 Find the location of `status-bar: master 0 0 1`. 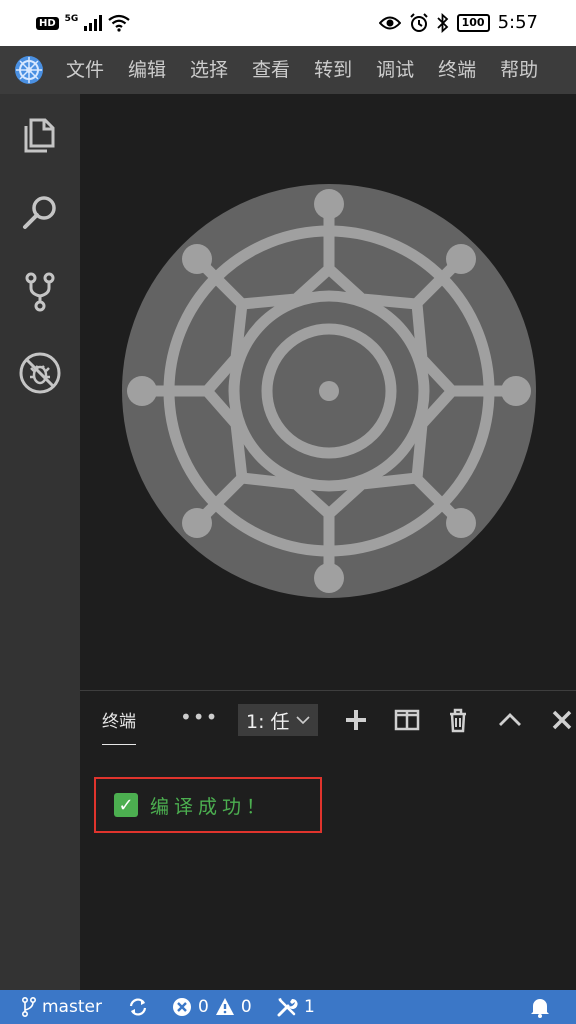

status-bar: master 0 0 1 is located at coordinates (288, 1007).